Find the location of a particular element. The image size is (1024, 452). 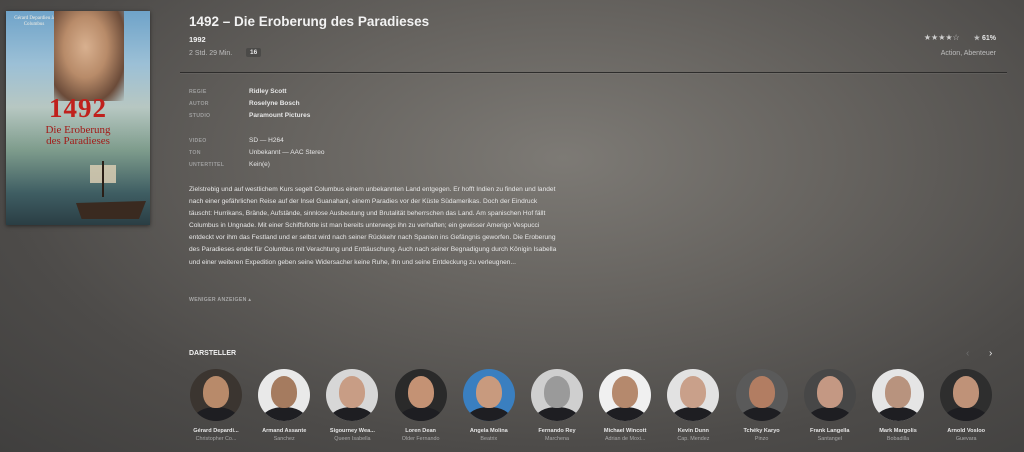

cast-member: Sigourney Wea... Queen Isabella is located at coordinates (352, 405).